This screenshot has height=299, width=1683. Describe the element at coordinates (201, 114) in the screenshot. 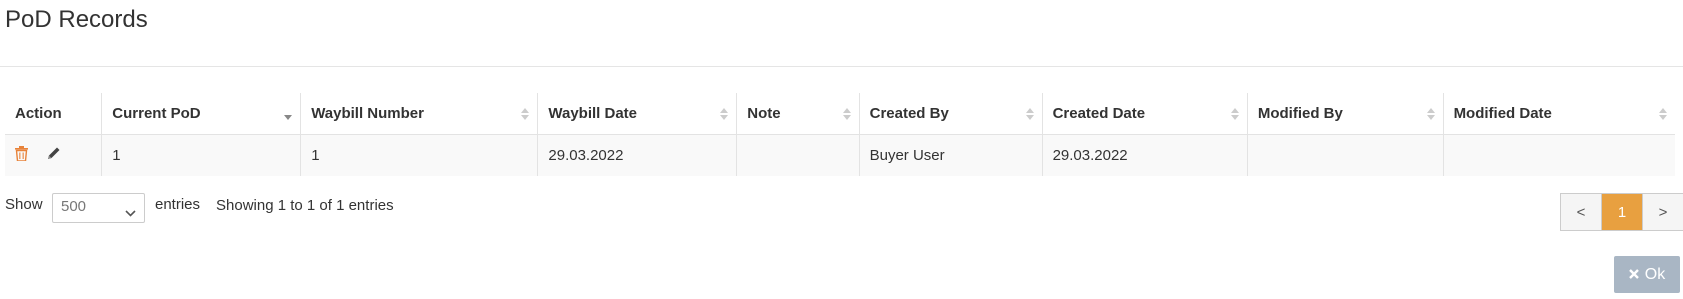

I see `column-header-current-pod: Current PoD` at that location.